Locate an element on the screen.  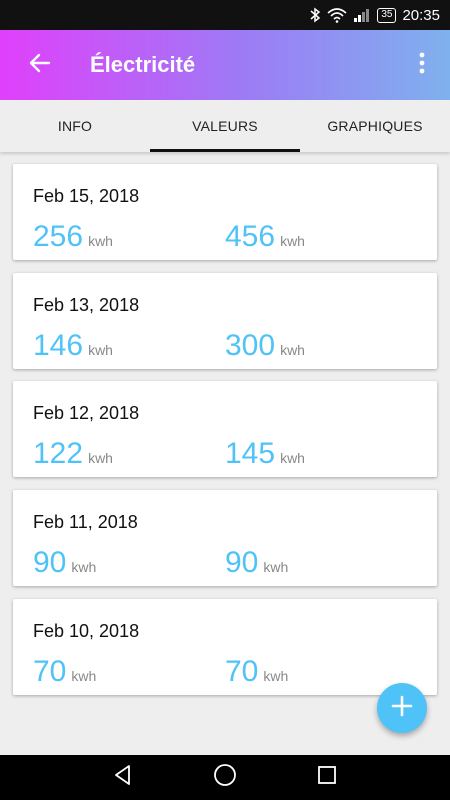
entry-value-1: 146 kwh is located at coordinates (73, 346).